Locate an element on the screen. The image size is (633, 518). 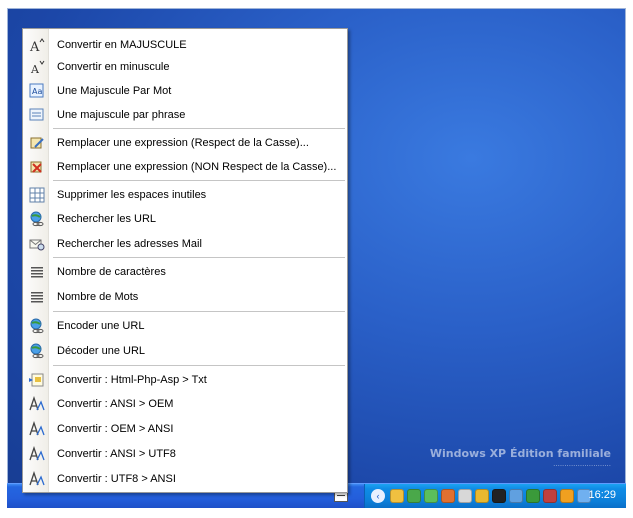
menu-item-label: Une majuscule par phrase is located at coordinates (121, 115).